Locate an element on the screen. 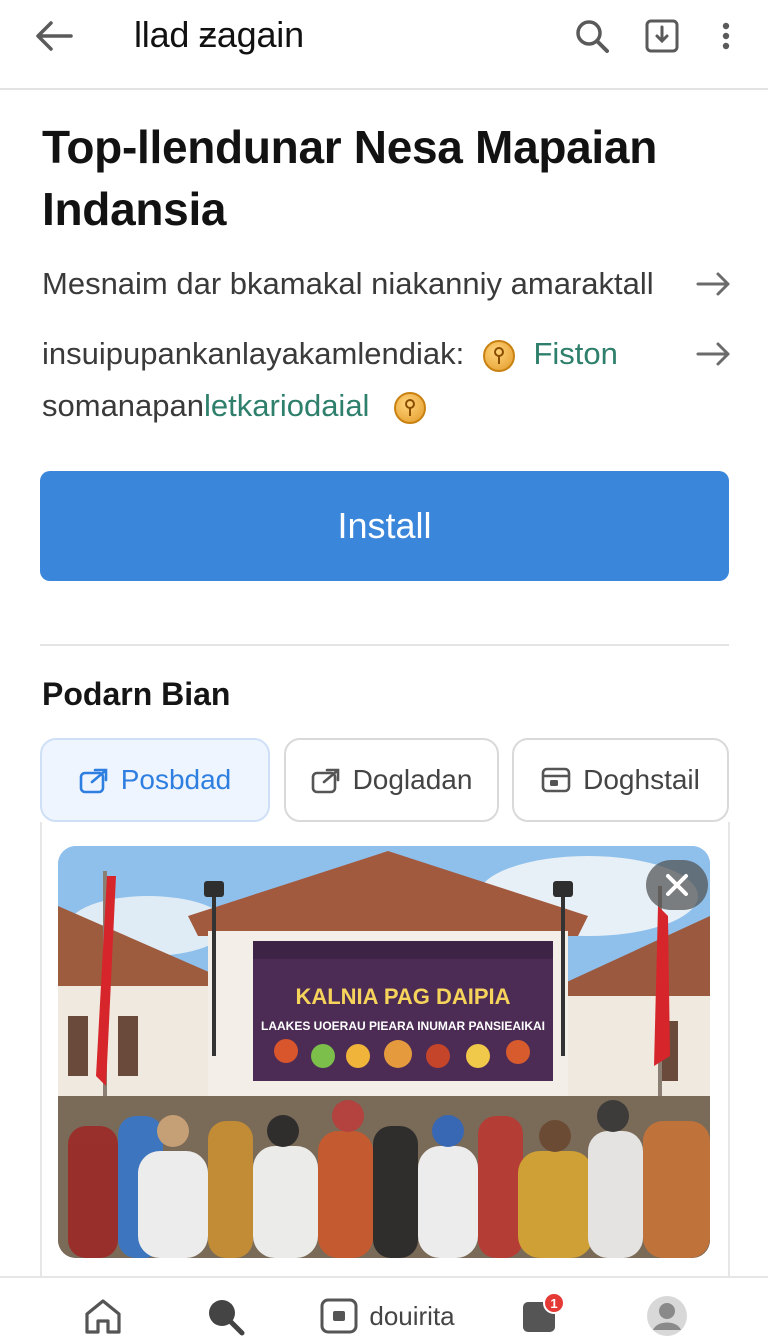 This screenshot has width=768, height=1344. close-image-button is located at coordinates (677, 885).